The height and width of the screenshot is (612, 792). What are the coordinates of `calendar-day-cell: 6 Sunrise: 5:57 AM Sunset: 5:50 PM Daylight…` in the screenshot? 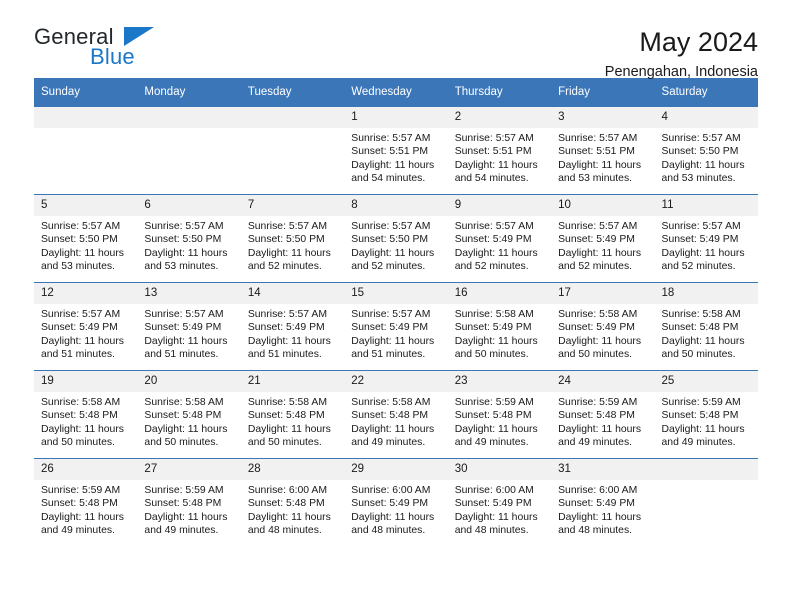 It's located at (189, 238).